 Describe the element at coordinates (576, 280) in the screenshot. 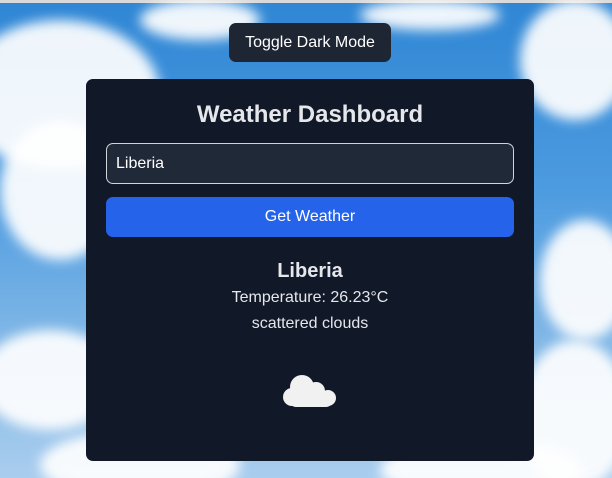

I see `cloud-shape` at that location.